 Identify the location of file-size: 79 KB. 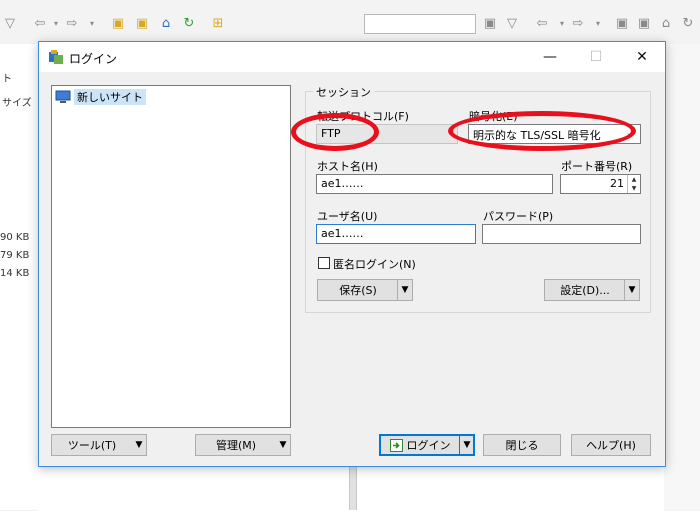
(15, 255).